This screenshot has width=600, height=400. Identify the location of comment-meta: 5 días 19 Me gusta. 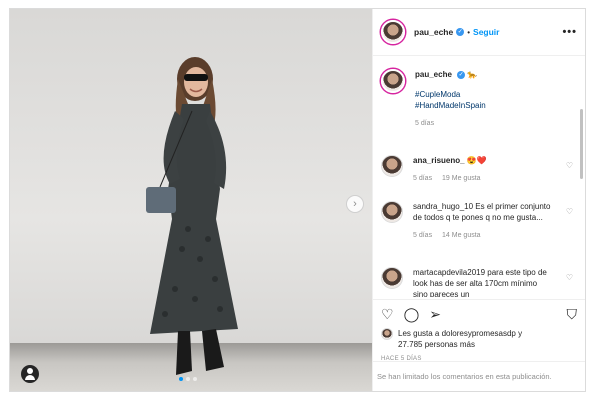
(451, 178).